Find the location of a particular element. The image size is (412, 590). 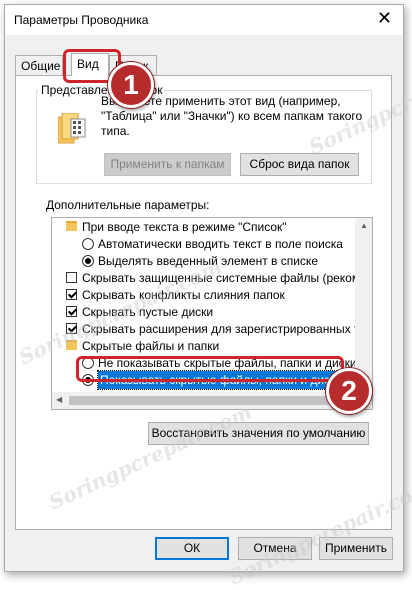

advanced-settings-label: Дополнительные параметры: is located at coordinates (128, 205).